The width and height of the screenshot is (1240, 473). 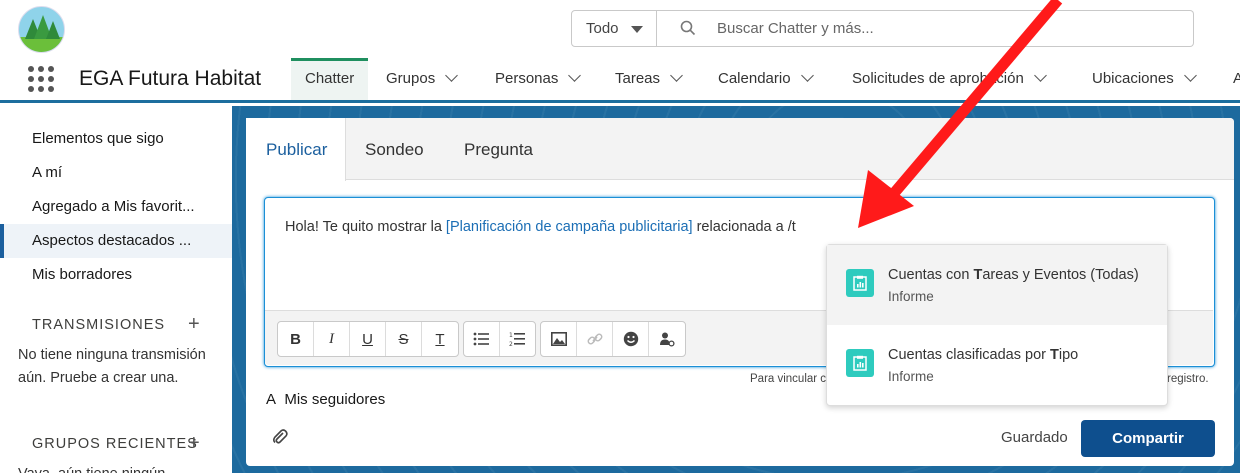 I want to click on nav-tab-solicitudes: Solicitudes de aprobación, so click(x=949, y=79).